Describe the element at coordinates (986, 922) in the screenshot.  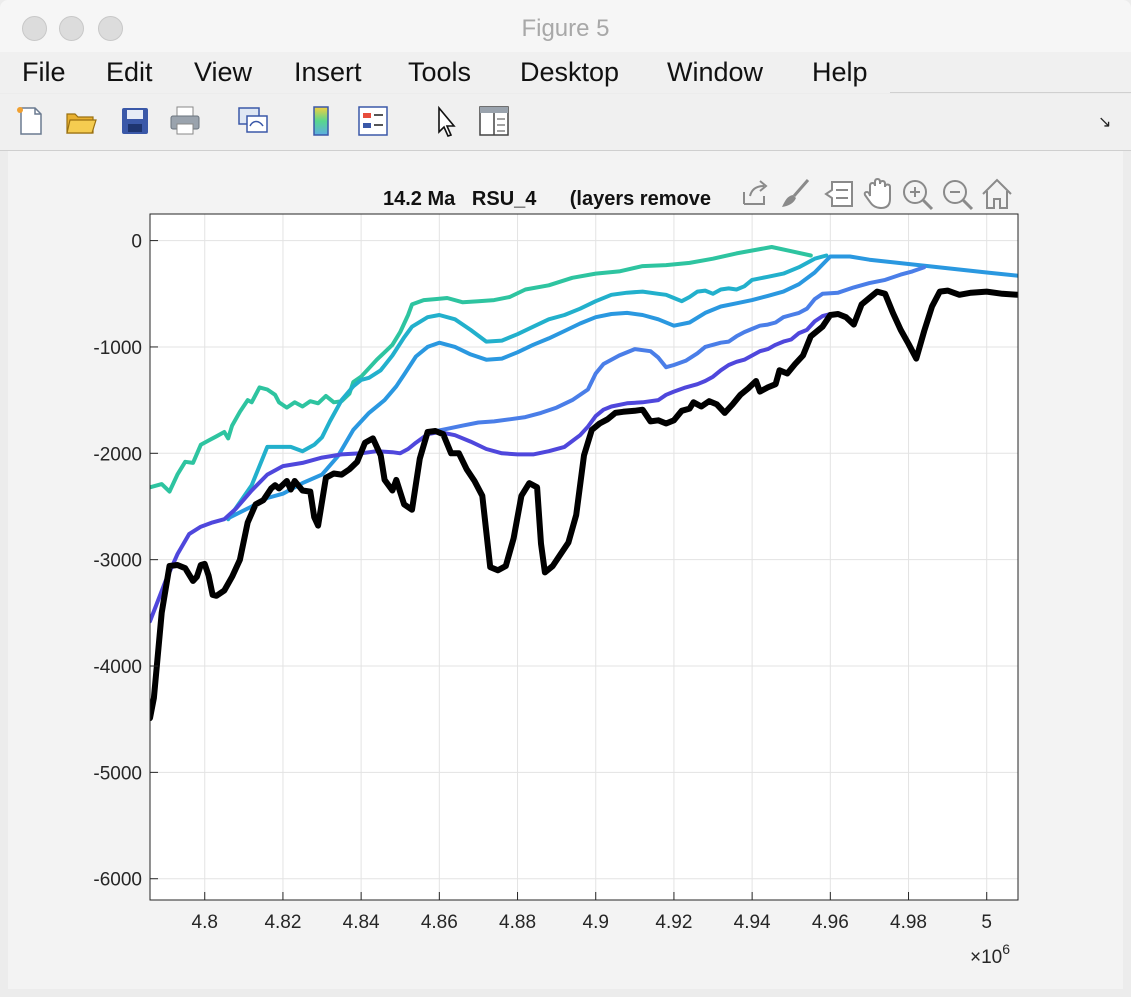
I see `x-tick-label: 5` at that location.